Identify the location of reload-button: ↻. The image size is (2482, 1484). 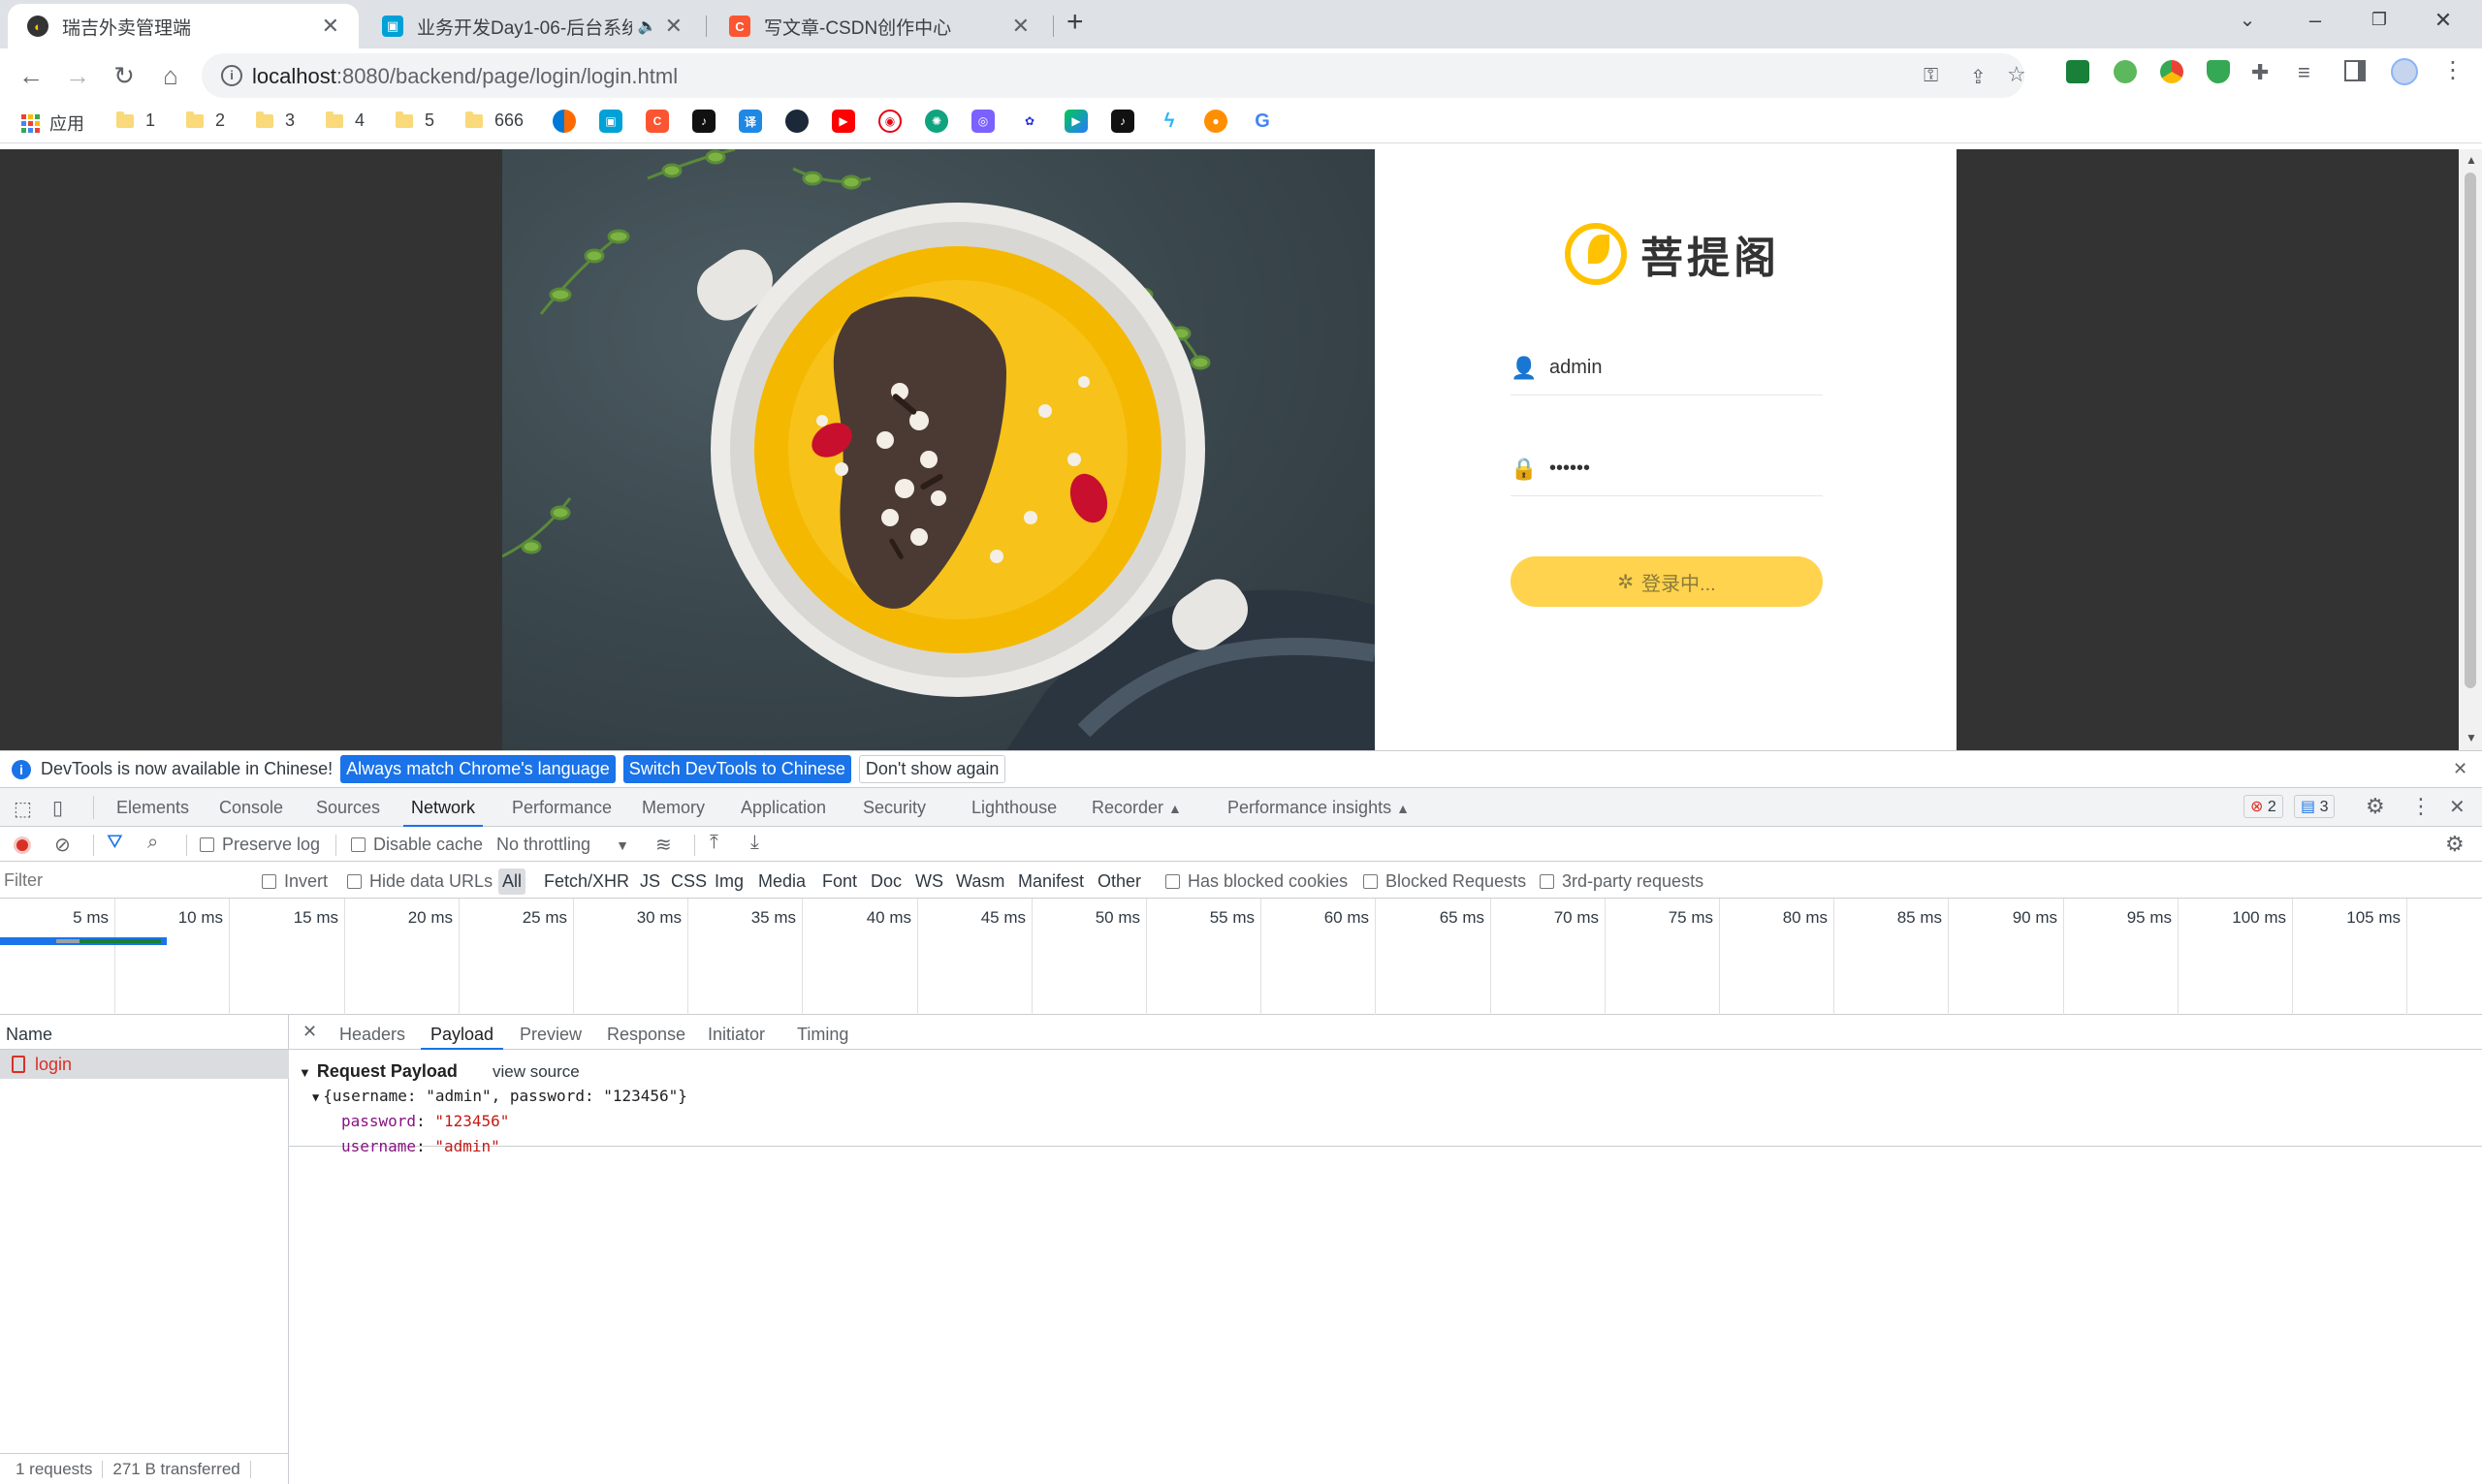
(124, 76).